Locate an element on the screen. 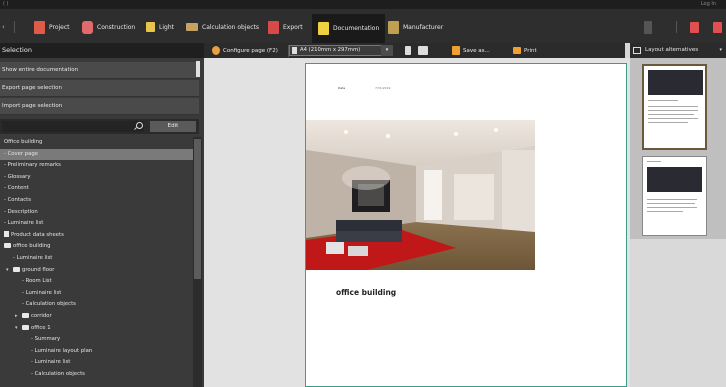 The height and width of the screenshot is (387, 726). tree-item: - Content is located at coordinates (96, 189).